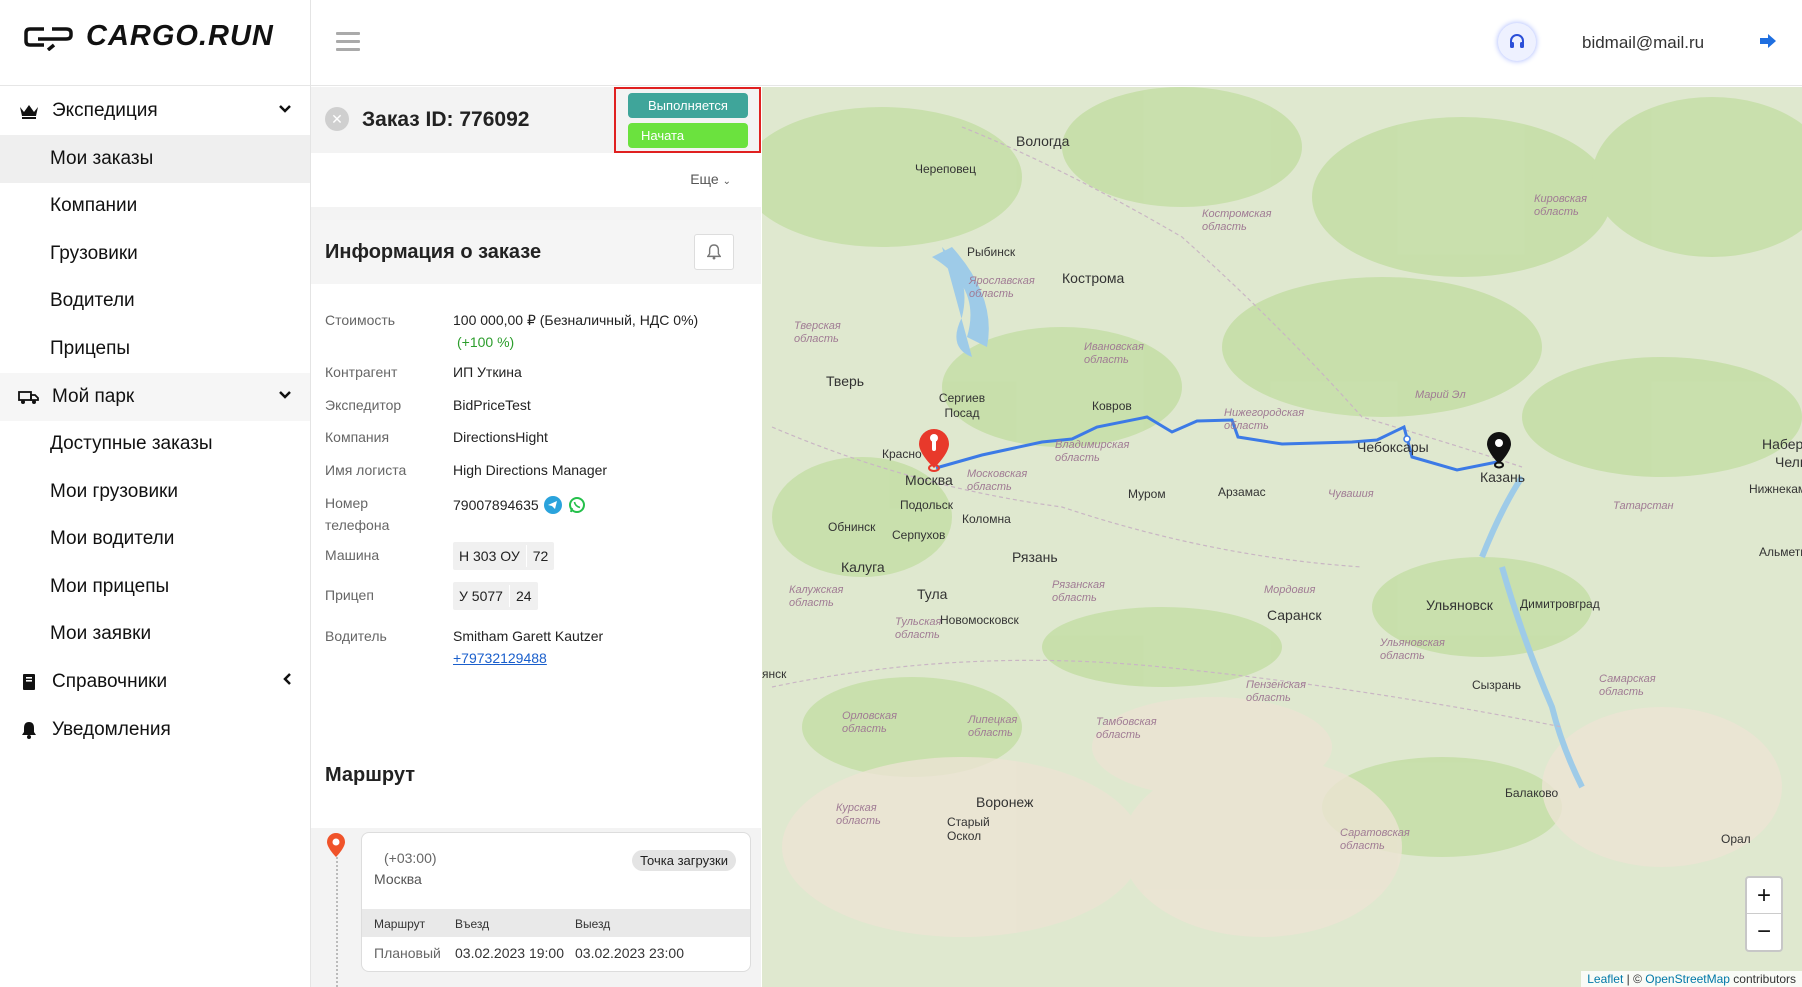 This screenshot has width=1802, height=987. What do you see at coordinates (1780, 552) in the screenshot?
I see `map-city-label: Альметь` at bounding box center [1780, 552].